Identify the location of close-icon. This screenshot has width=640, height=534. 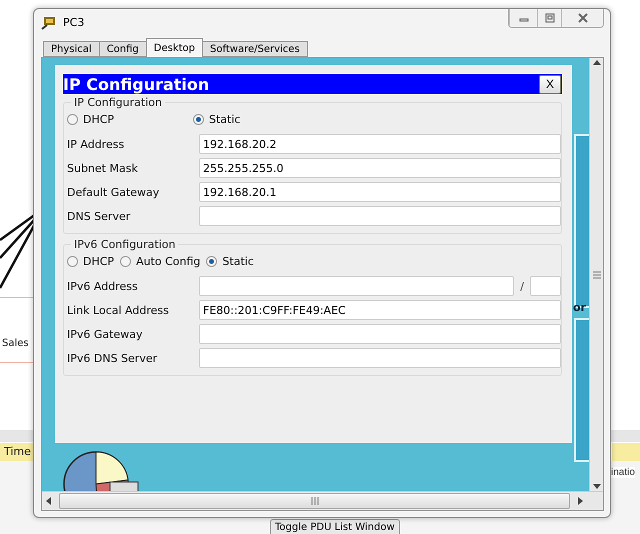
(582, 18).